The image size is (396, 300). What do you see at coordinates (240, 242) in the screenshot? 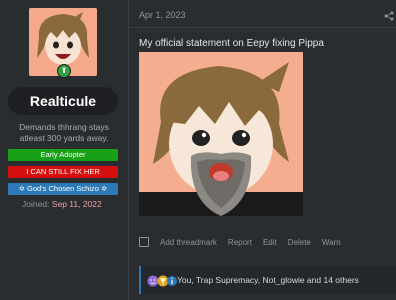
I see `report-link: Report` at bounding box center [240, 242].